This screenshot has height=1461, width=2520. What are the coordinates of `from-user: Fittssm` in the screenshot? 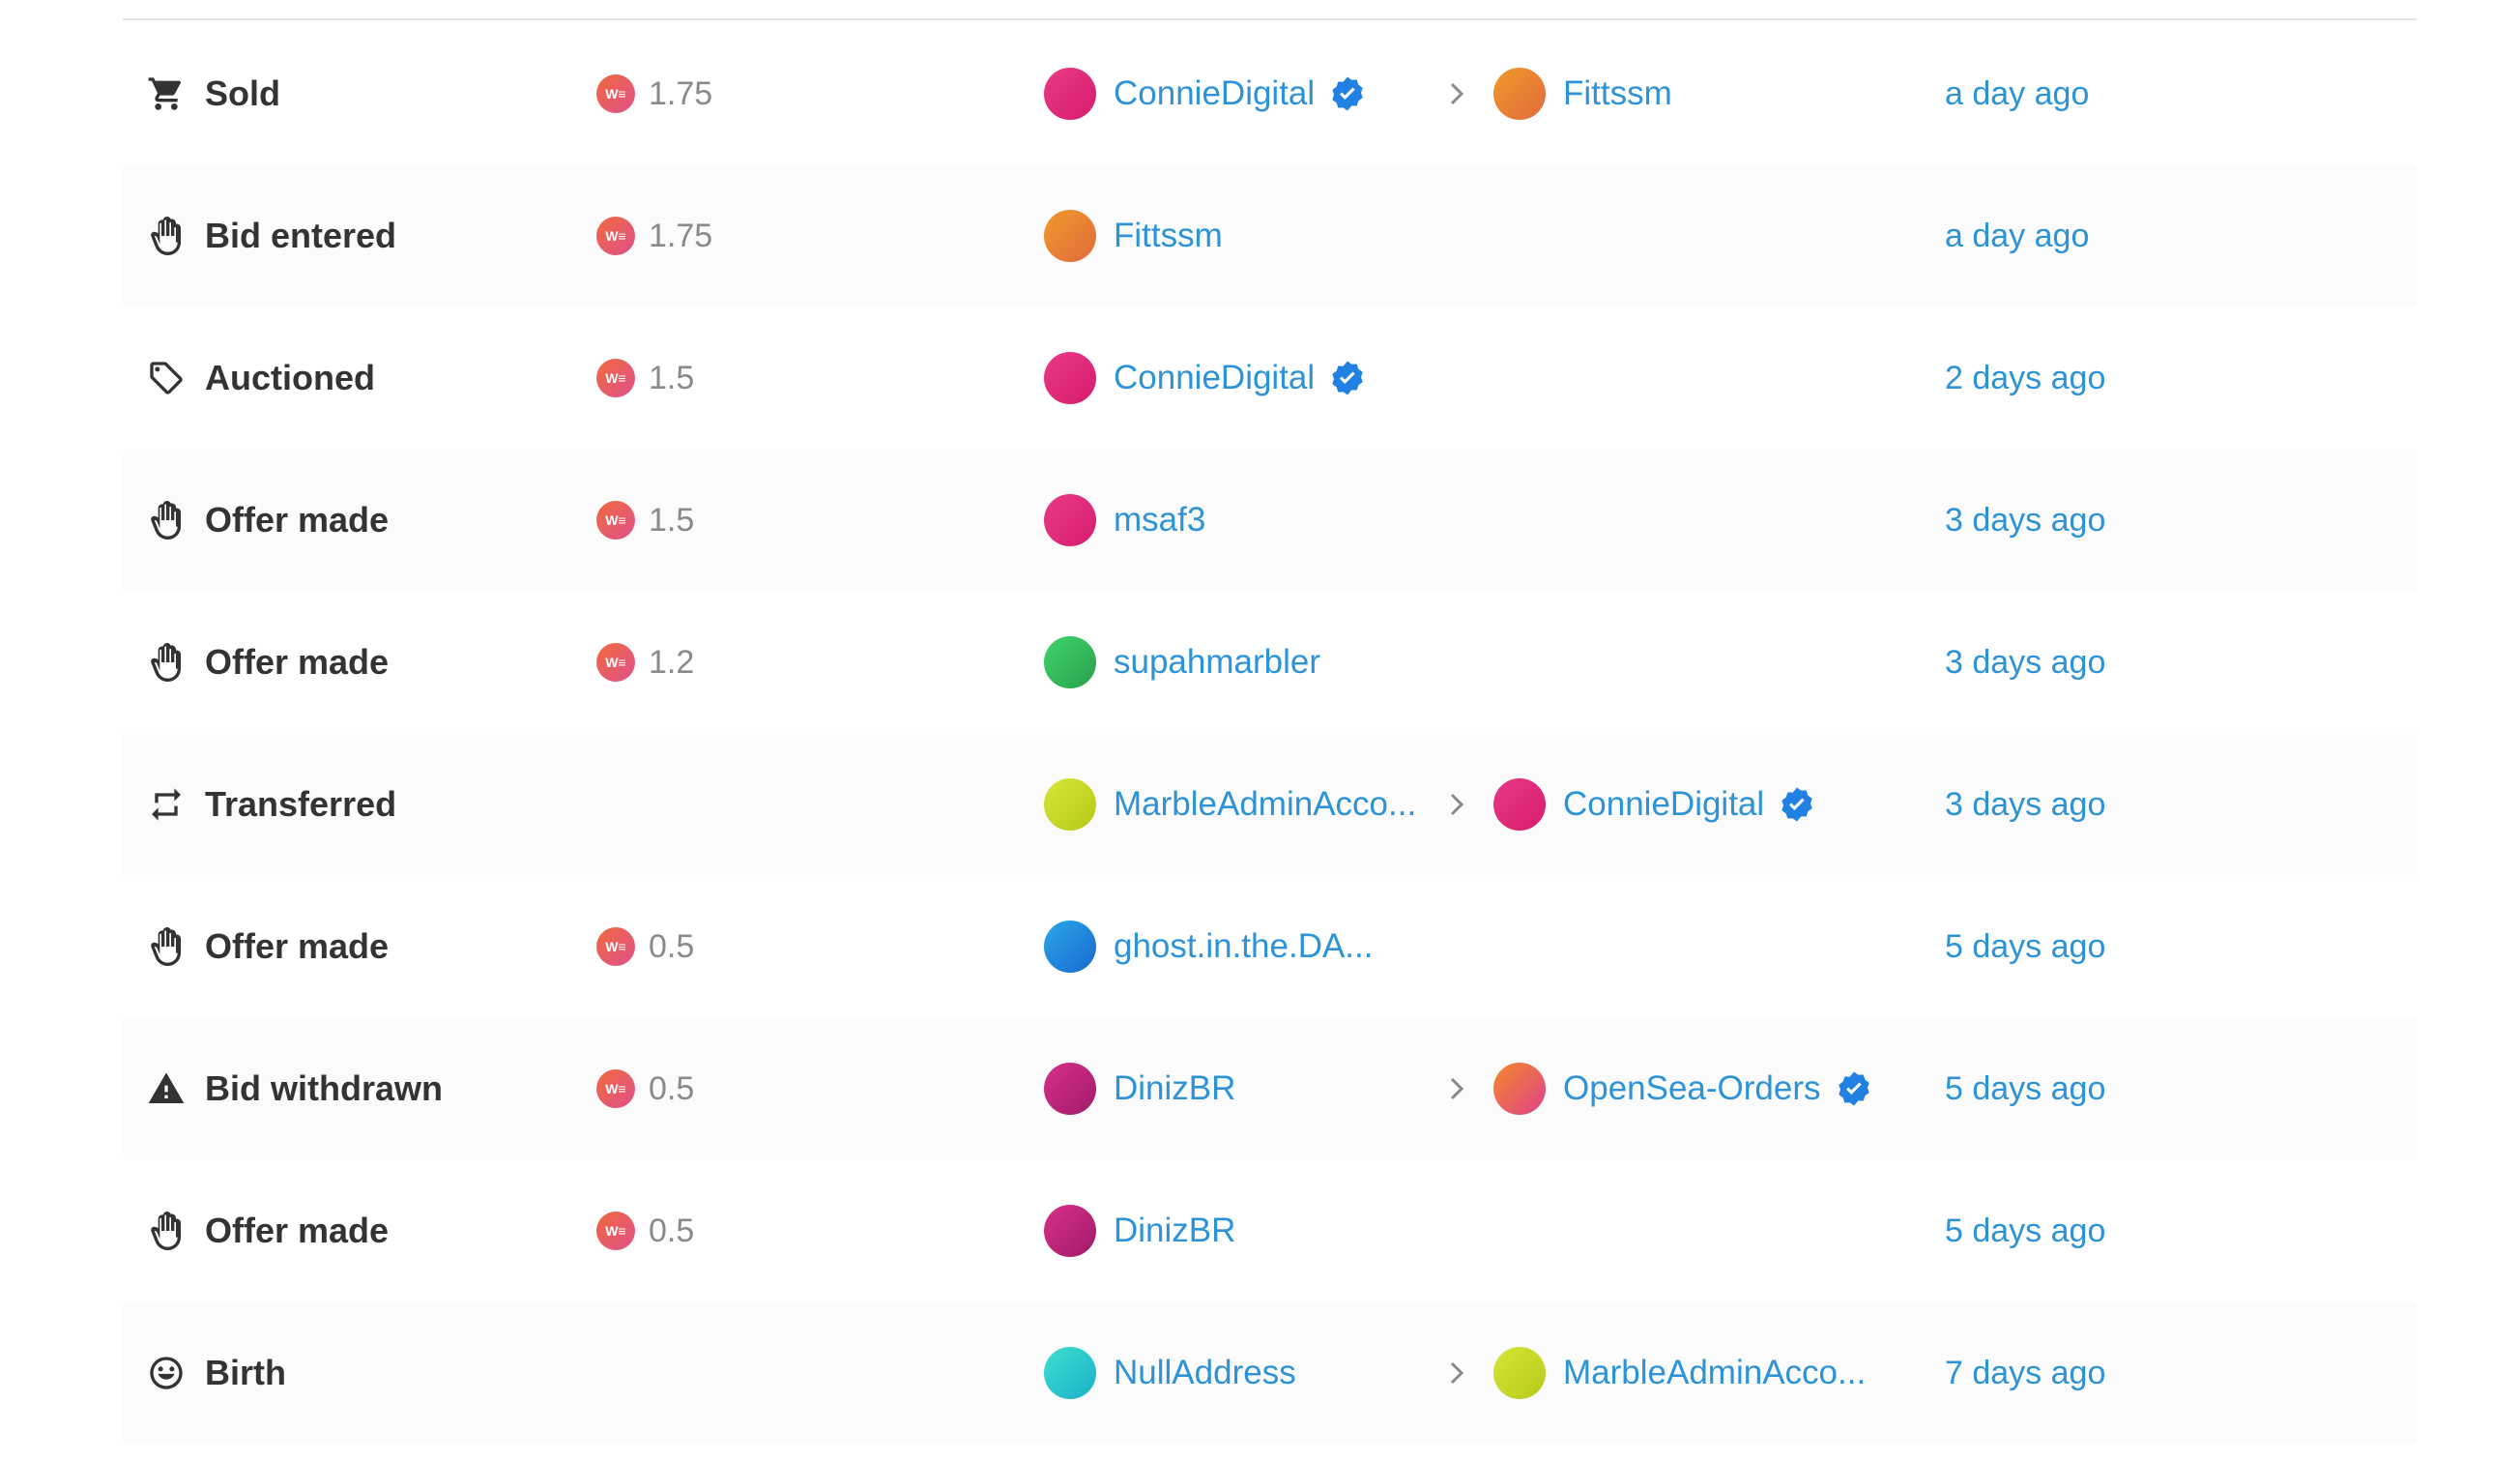 It's located at (1134, 236).